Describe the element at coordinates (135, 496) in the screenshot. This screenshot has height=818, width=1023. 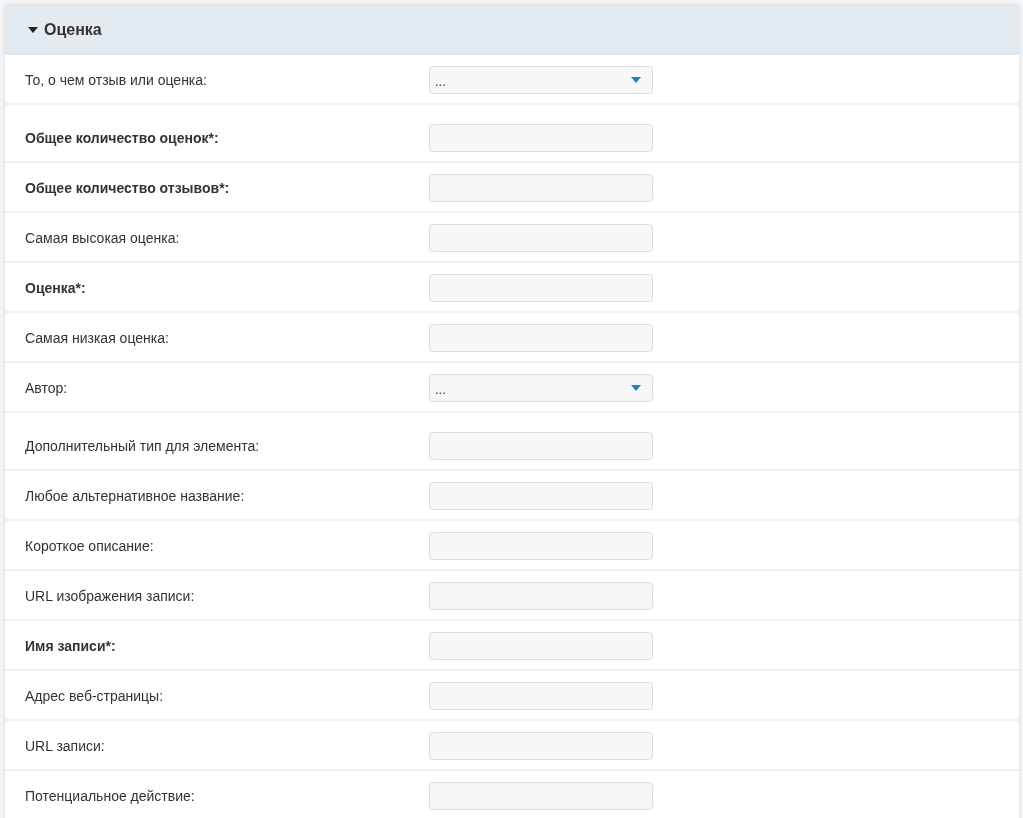
I see `field-label: Любое альтернативное название:` at that location.